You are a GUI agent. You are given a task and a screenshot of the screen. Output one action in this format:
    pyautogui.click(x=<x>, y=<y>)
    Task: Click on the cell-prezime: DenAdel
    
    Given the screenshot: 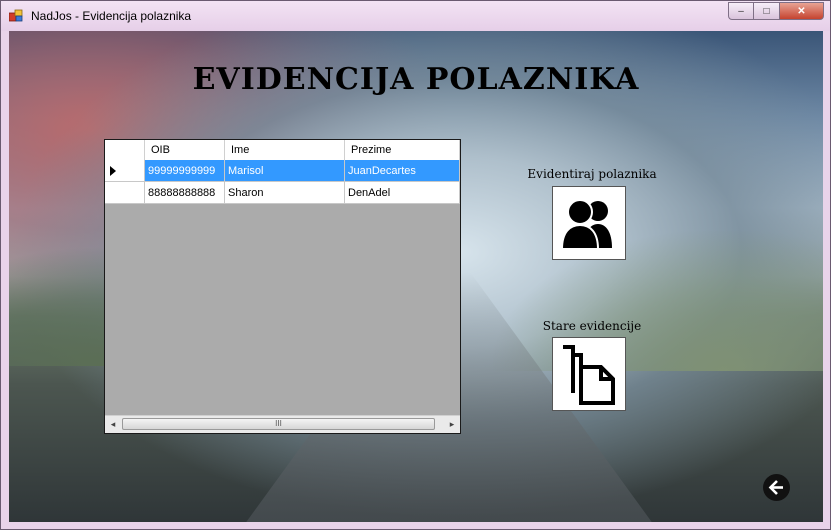 What is the action you would take?
    pyautogui.click(x=402, y=193)
    